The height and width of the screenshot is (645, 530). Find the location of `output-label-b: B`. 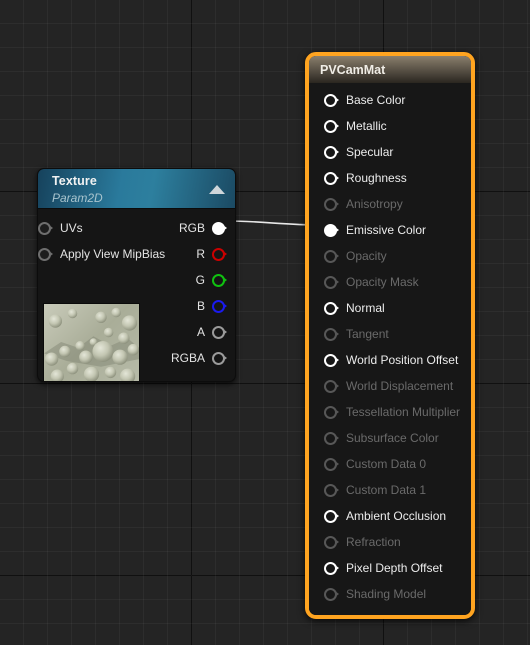

output-label-b: B is located at coordinates (200, 306).